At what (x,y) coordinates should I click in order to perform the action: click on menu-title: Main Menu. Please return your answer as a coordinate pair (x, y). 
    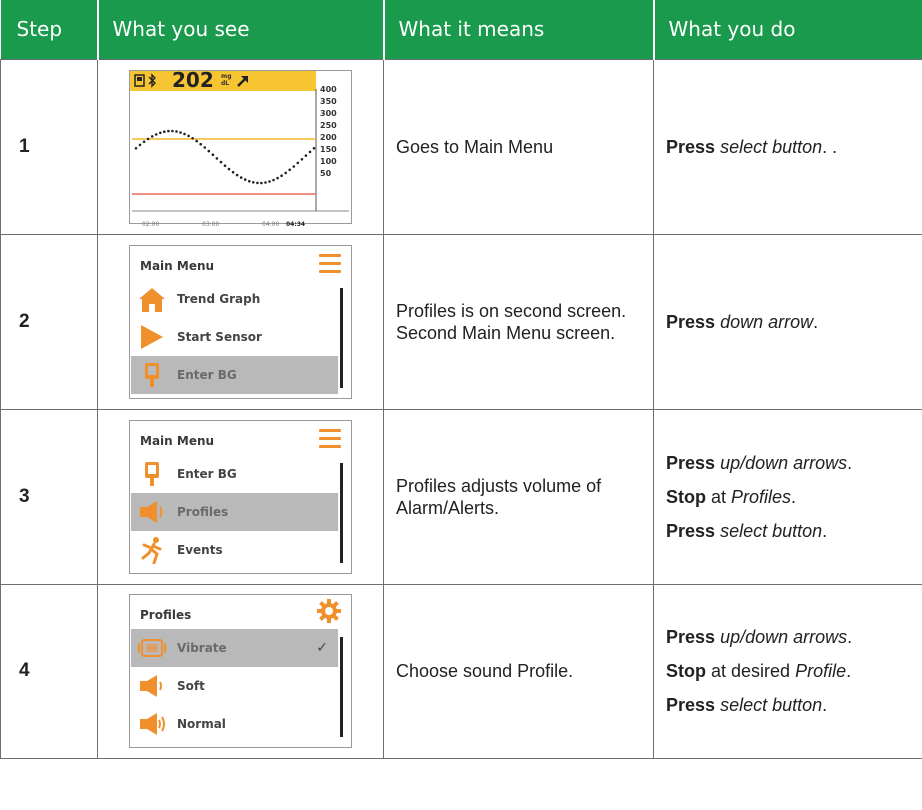
    Looking at the image, I should click on (177, 440).